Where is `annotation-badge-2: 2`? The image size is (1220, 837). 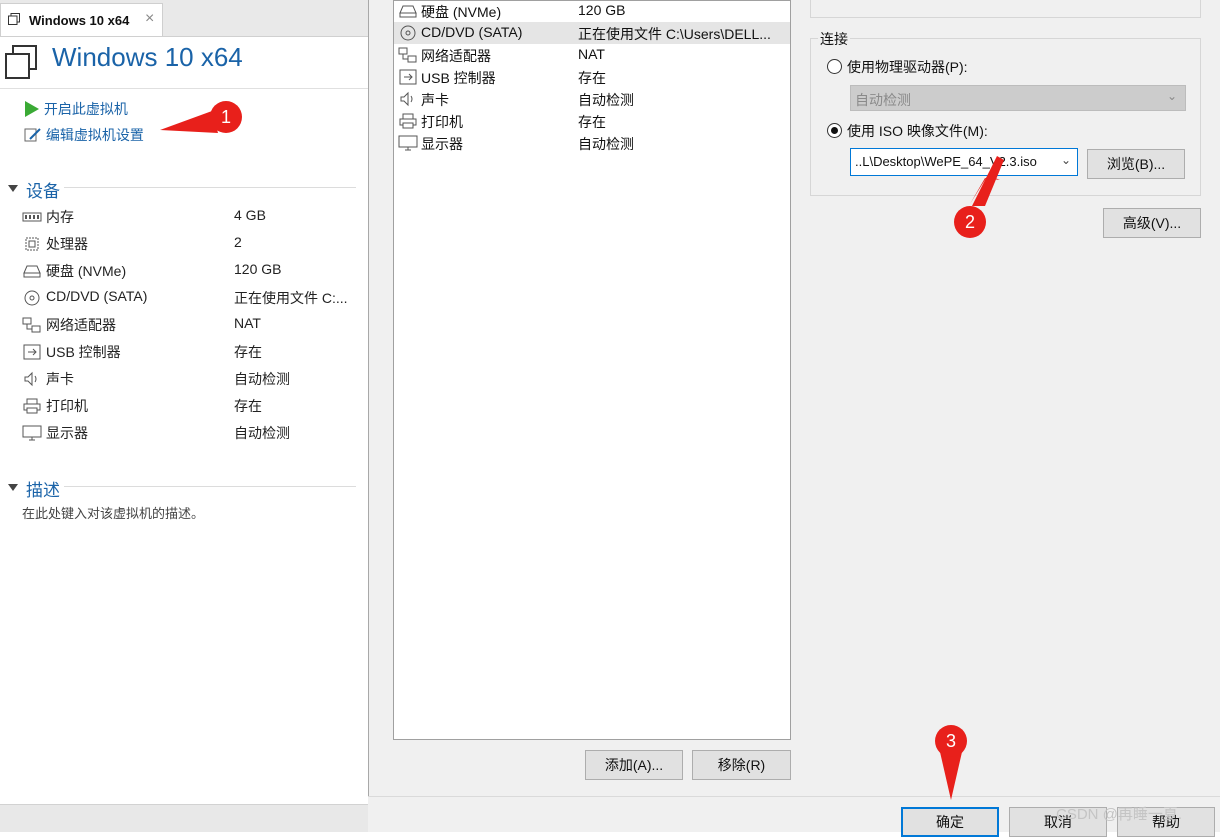 annotation-badge-2: 2 is located at coordinates (970, 222).